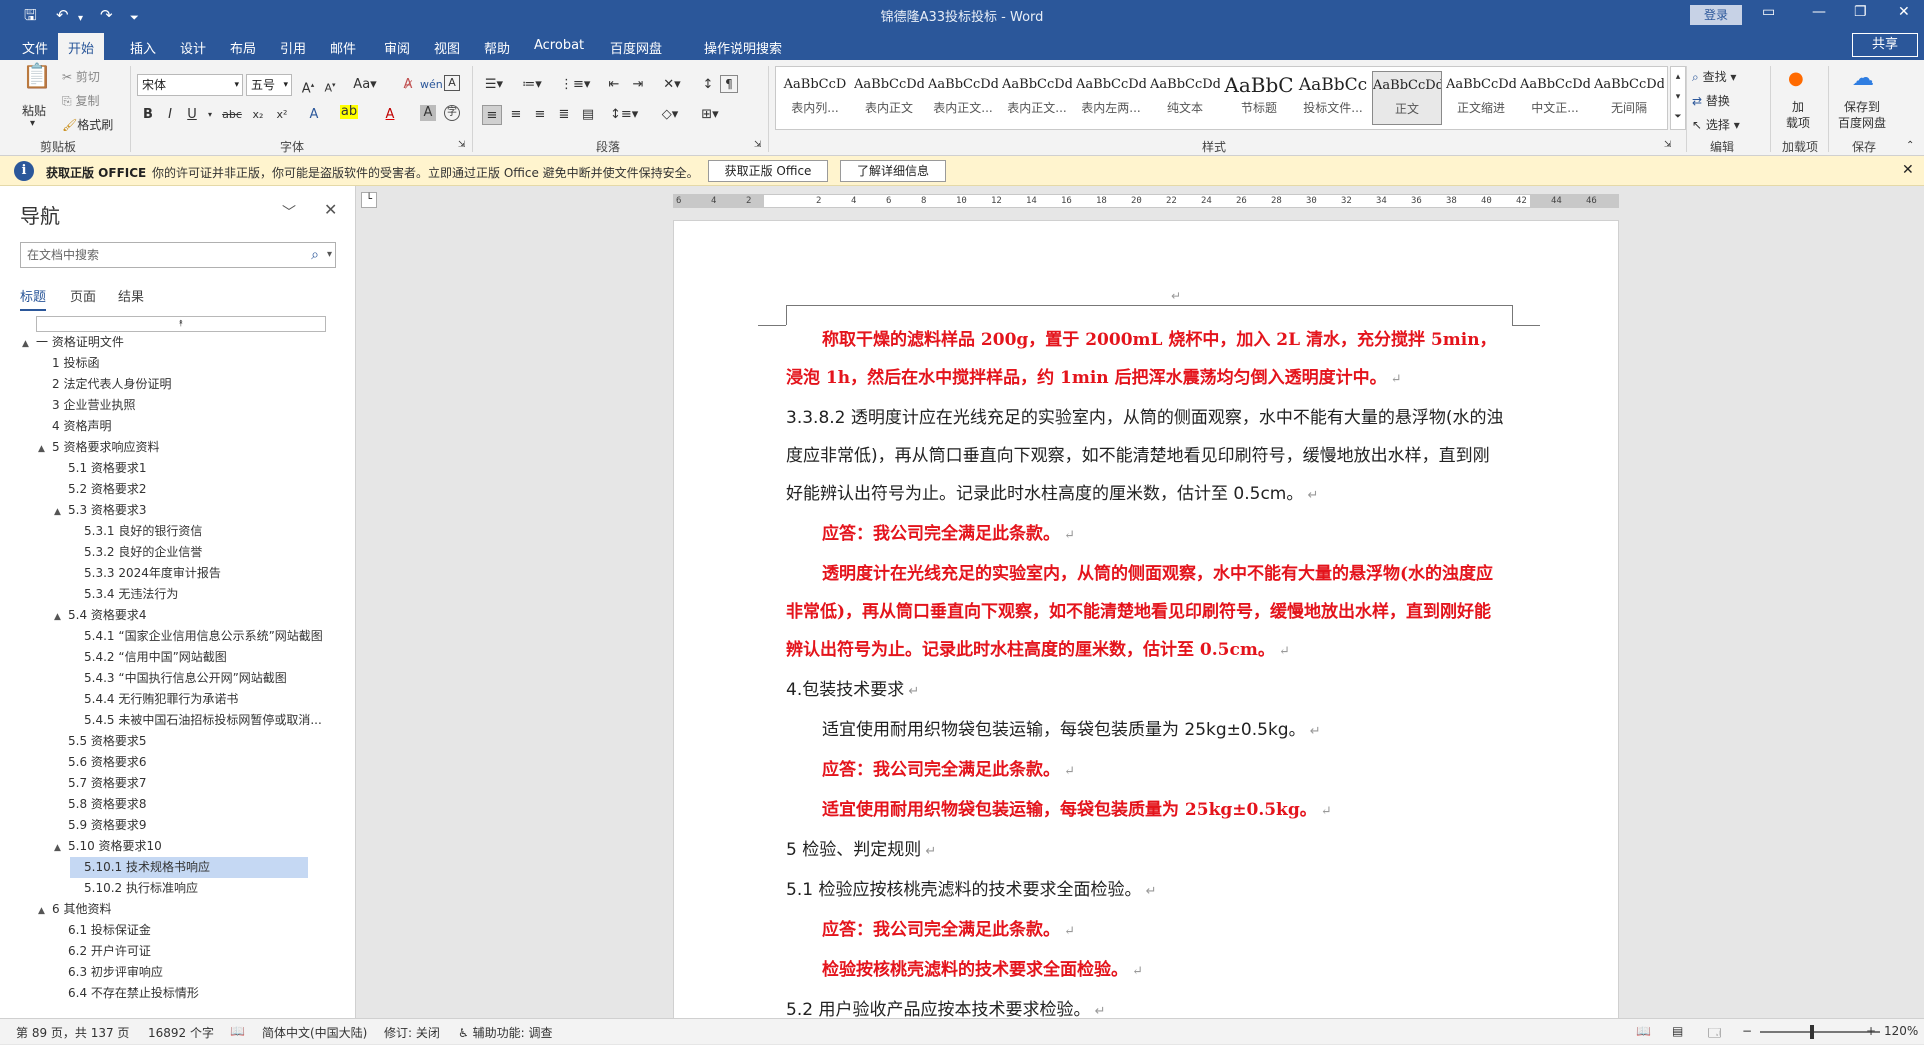  Describe the element at coordinates (1714, 1034) in the screenshot. I see `web-layout-icon: 🗔` at that location.